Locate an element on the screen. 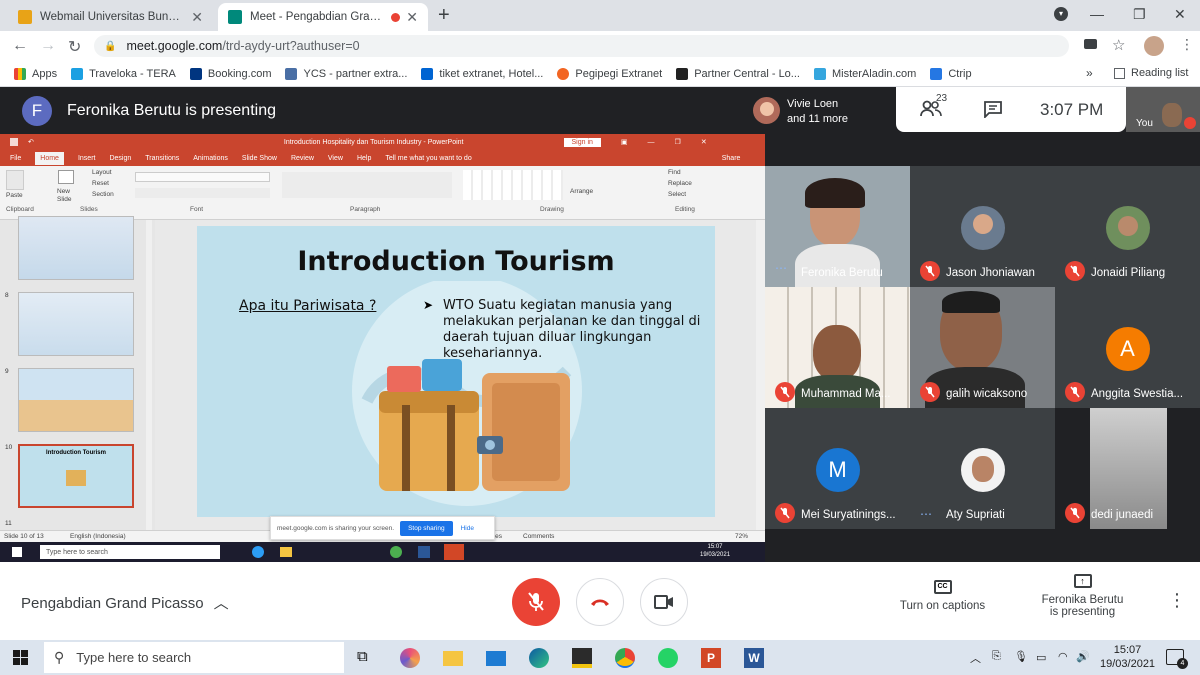  inner-edge-icon is located at coordinates (258, 552).